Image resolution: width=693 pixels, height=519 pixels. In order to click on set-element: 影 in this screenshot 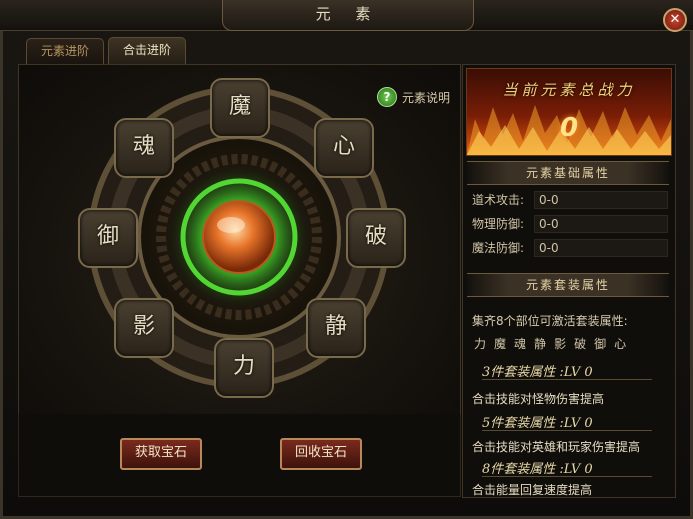, I will do `click(560, 344)`.